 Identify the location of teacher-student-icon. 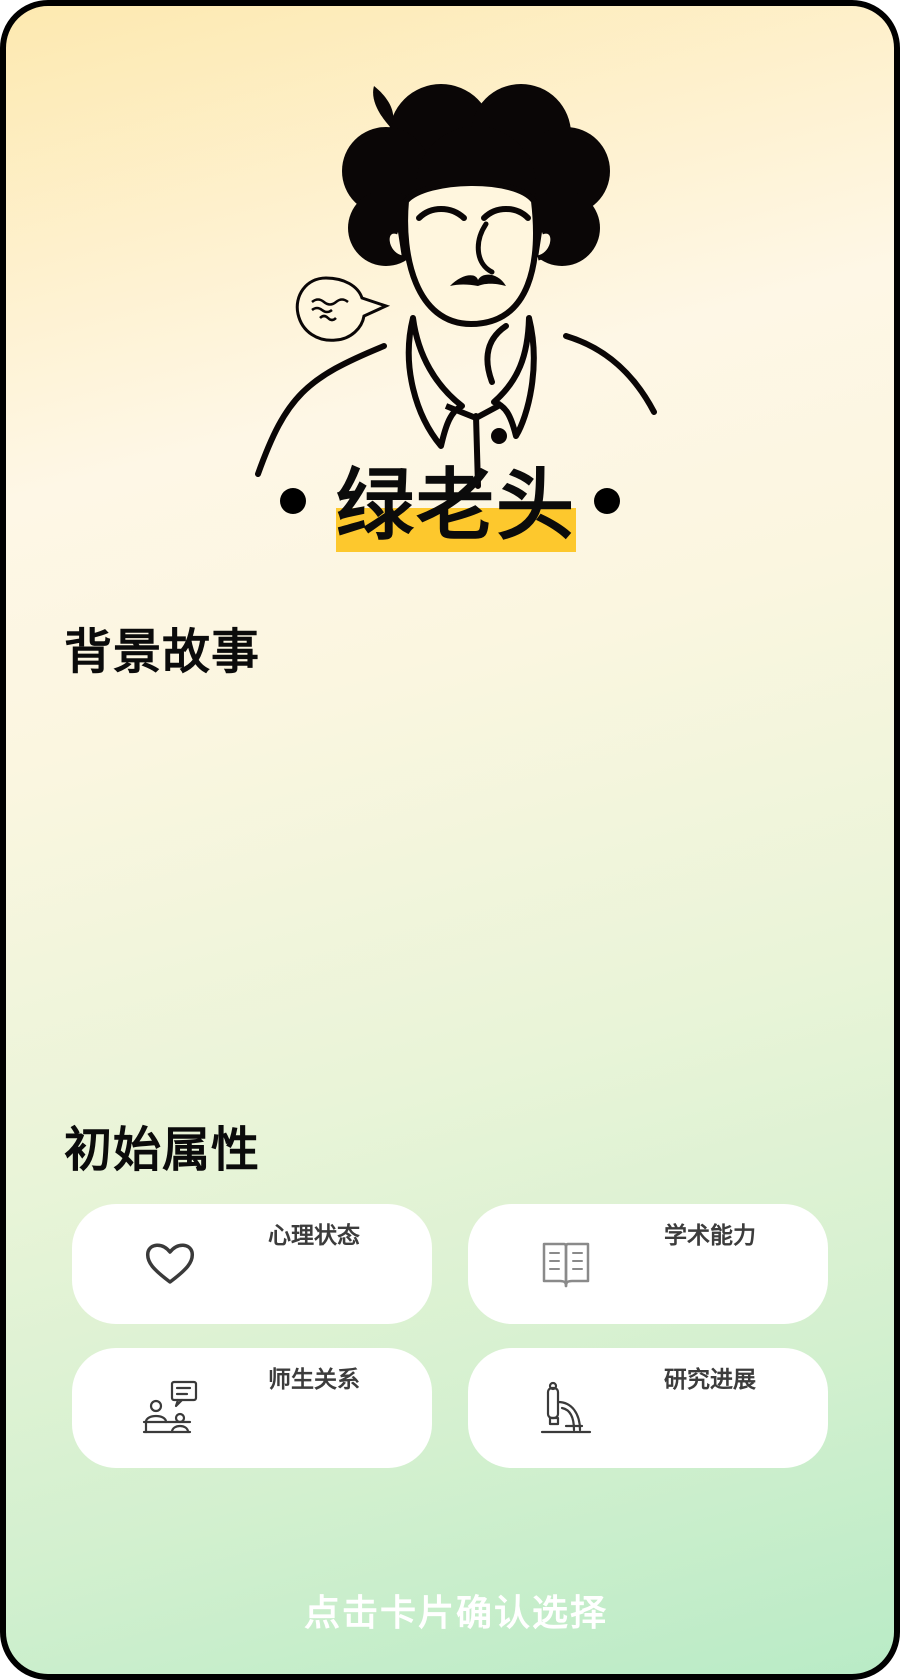
(170, 1407).